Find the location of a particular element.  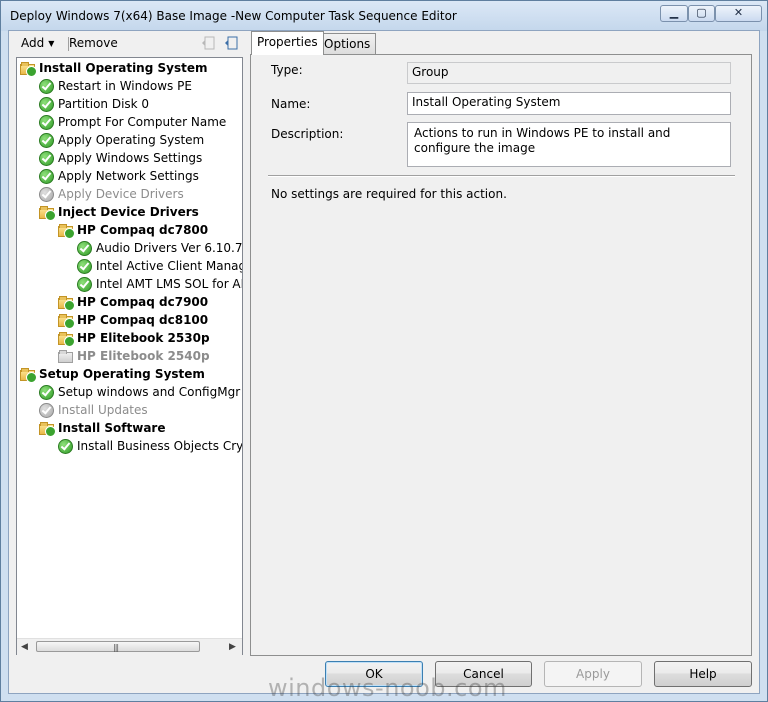

tree-step: Install Business Objects Crystal is located at coordinates (150, 446).